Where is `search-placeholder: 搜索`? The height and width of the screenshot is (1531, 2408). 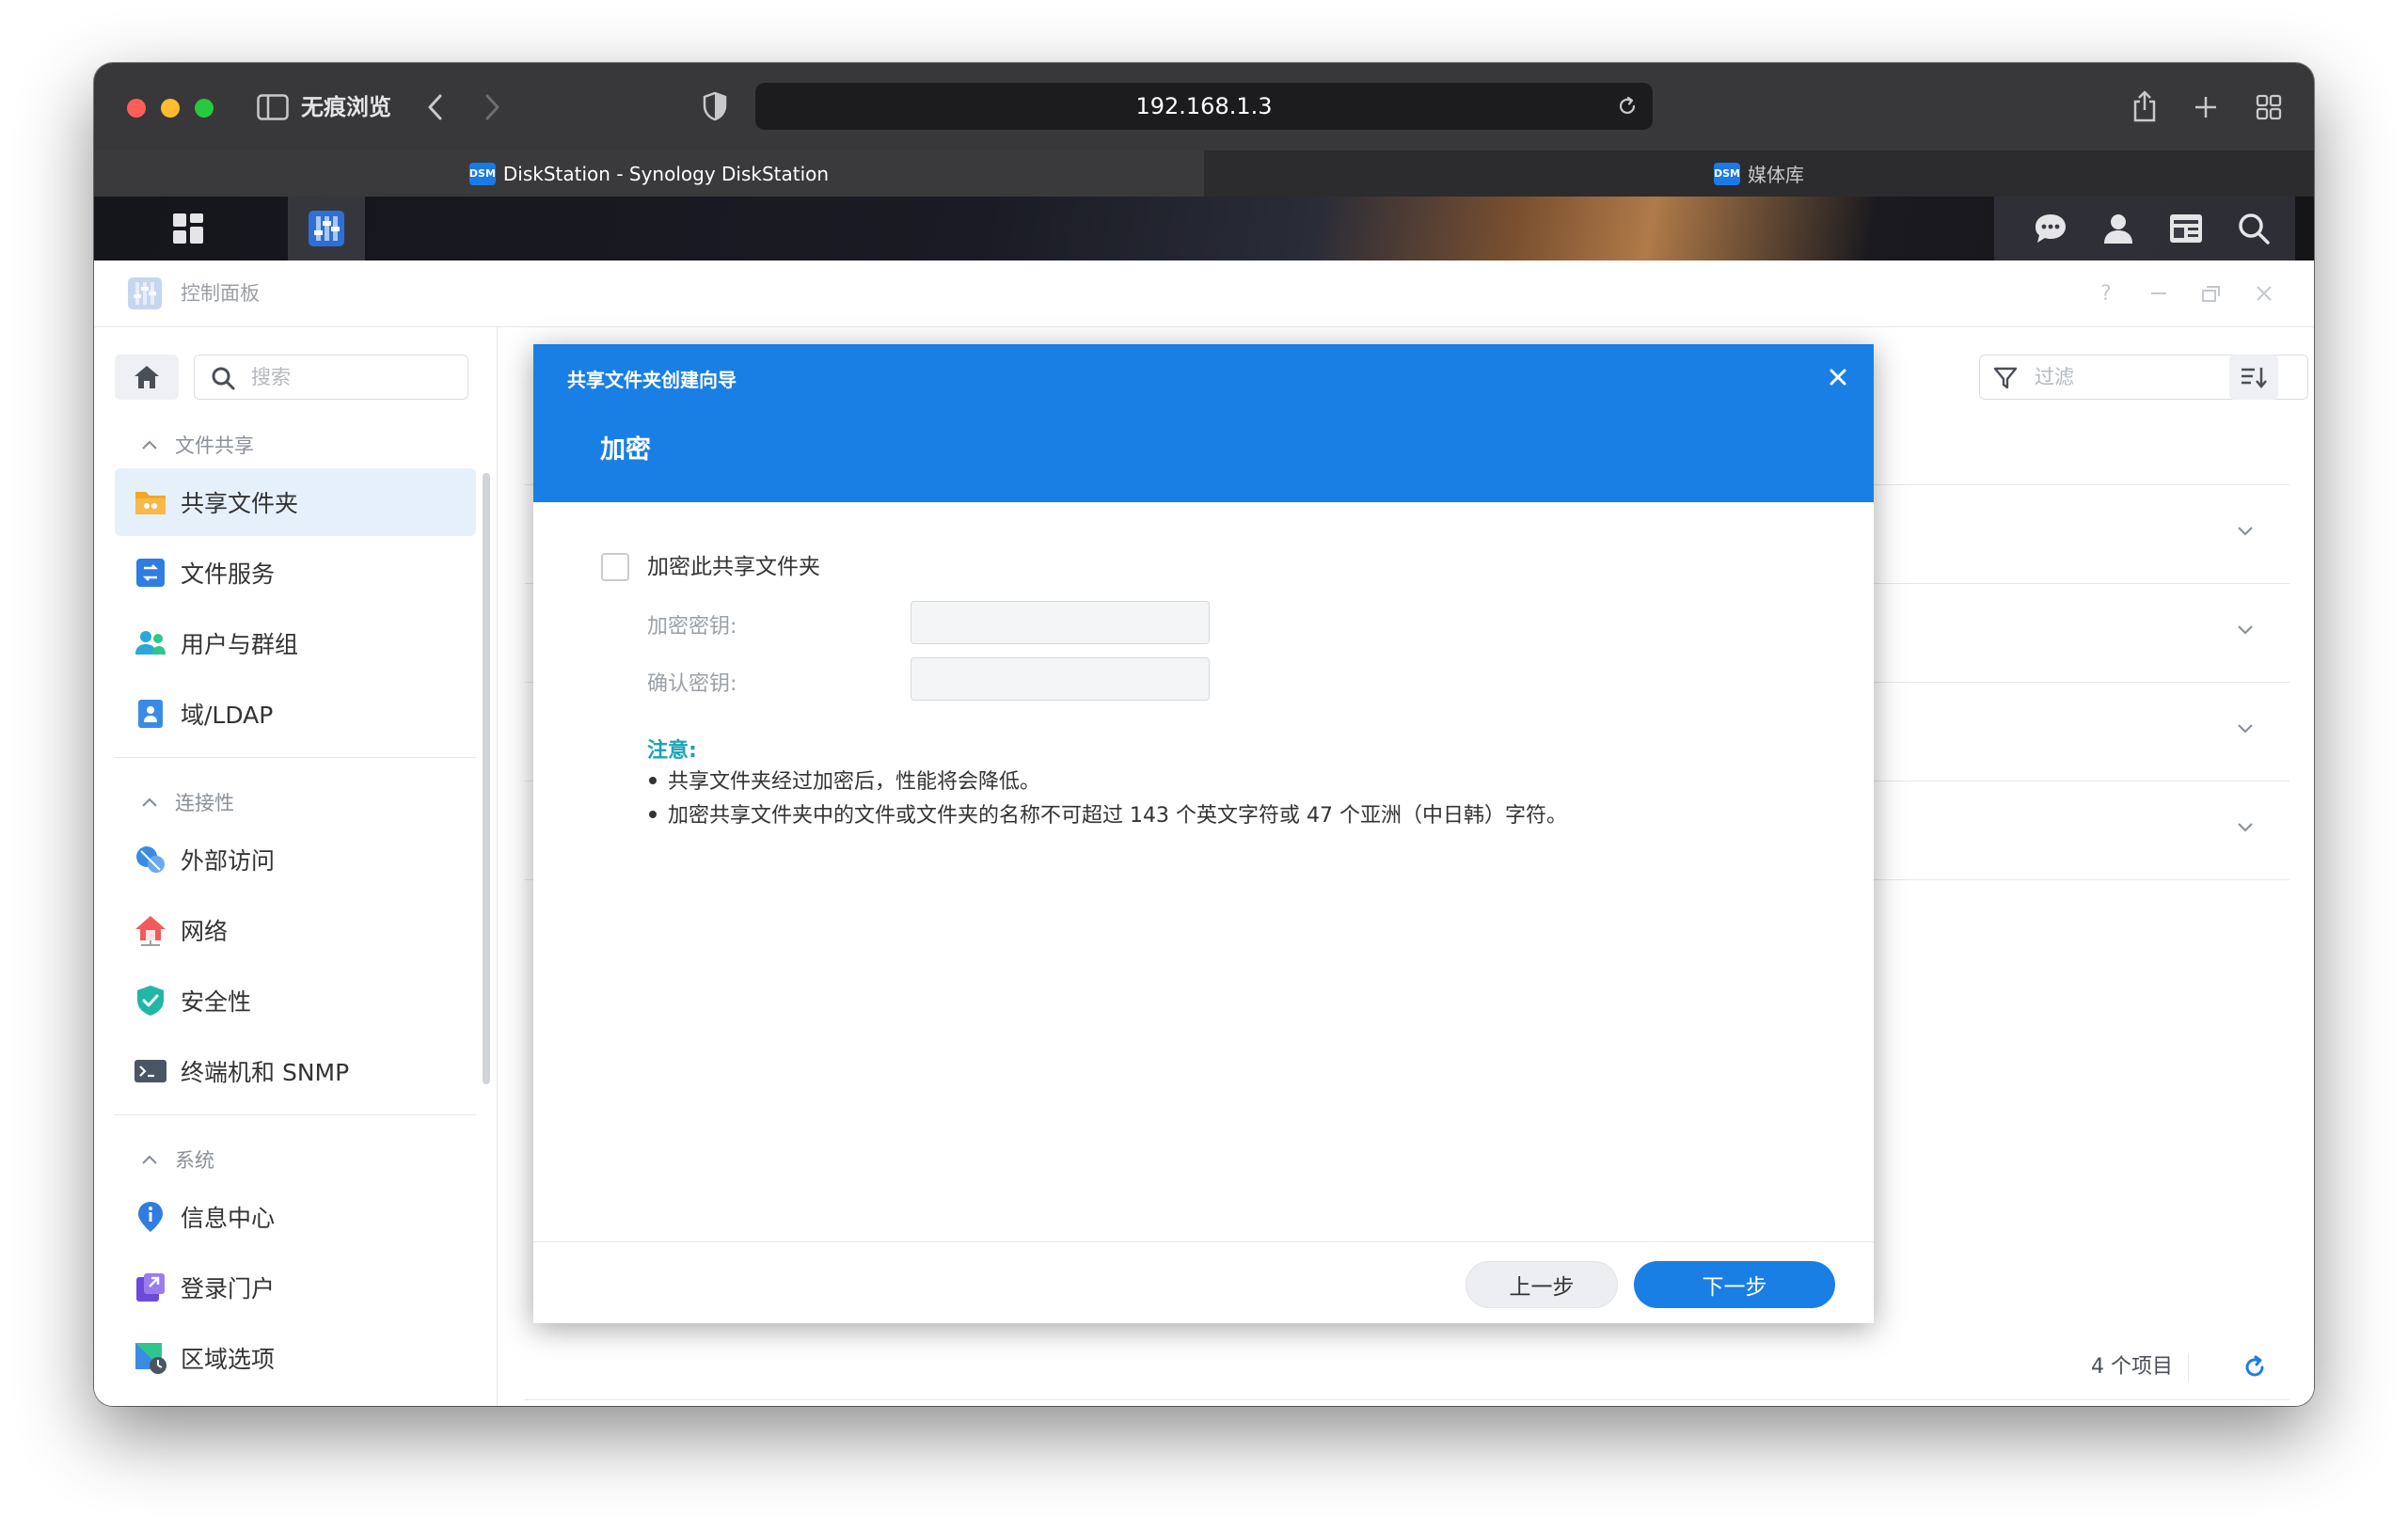 search-placeholder: 搜索 is located at coordinates (271, 377).